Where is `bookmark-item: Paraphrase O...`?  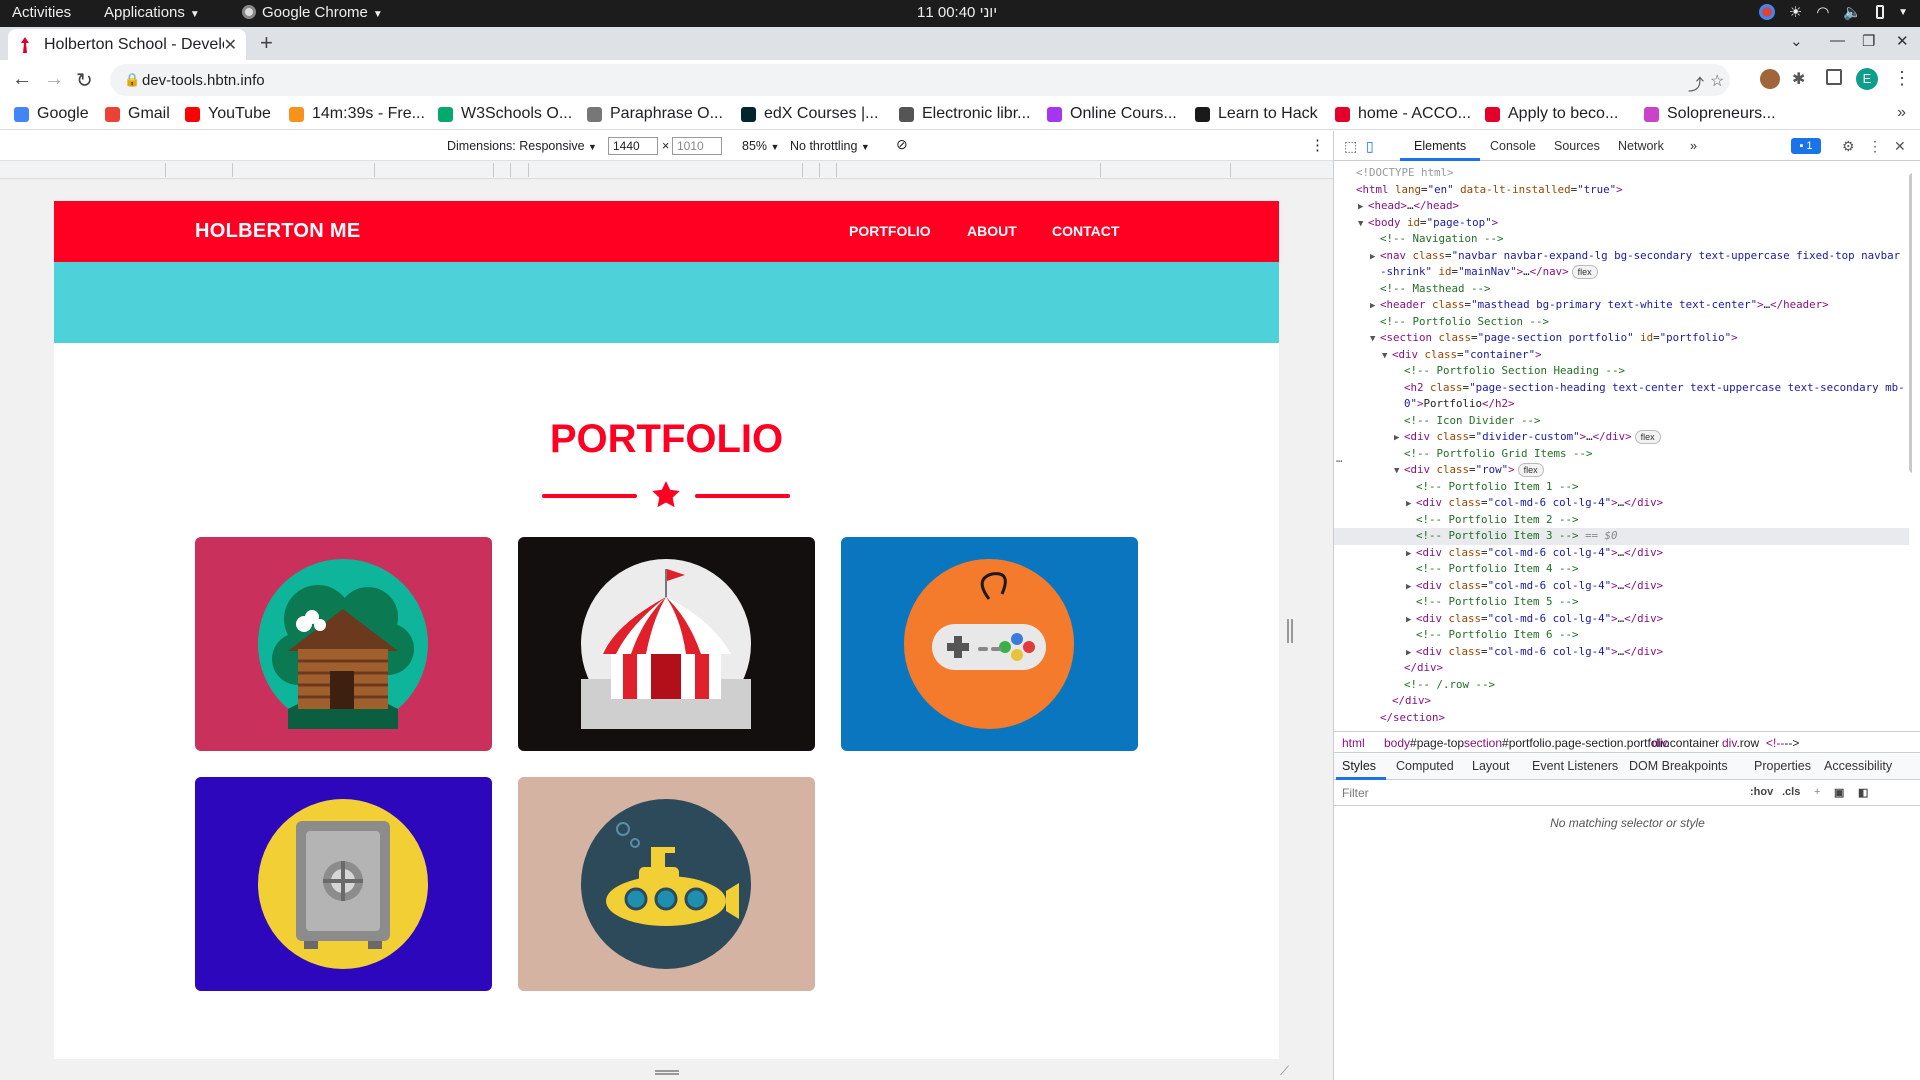 bookmark-item: Paraphrase O... is located at coordinates (655, 114).